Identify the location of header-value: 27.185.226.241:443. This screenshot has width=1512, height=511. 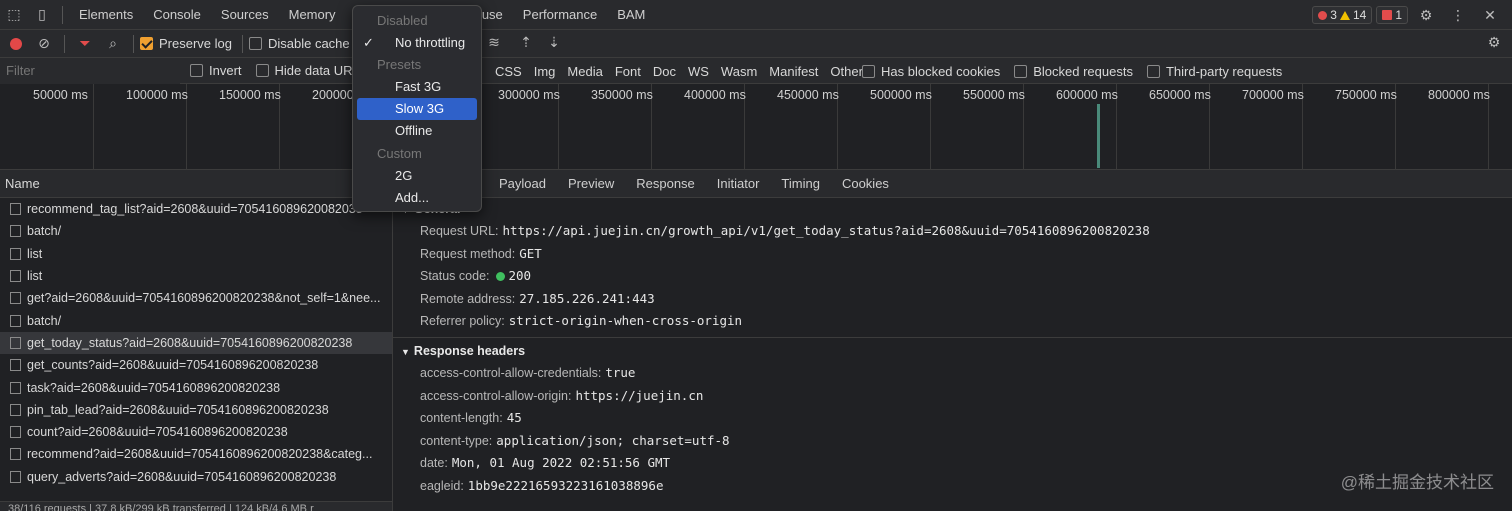
(587, 298).